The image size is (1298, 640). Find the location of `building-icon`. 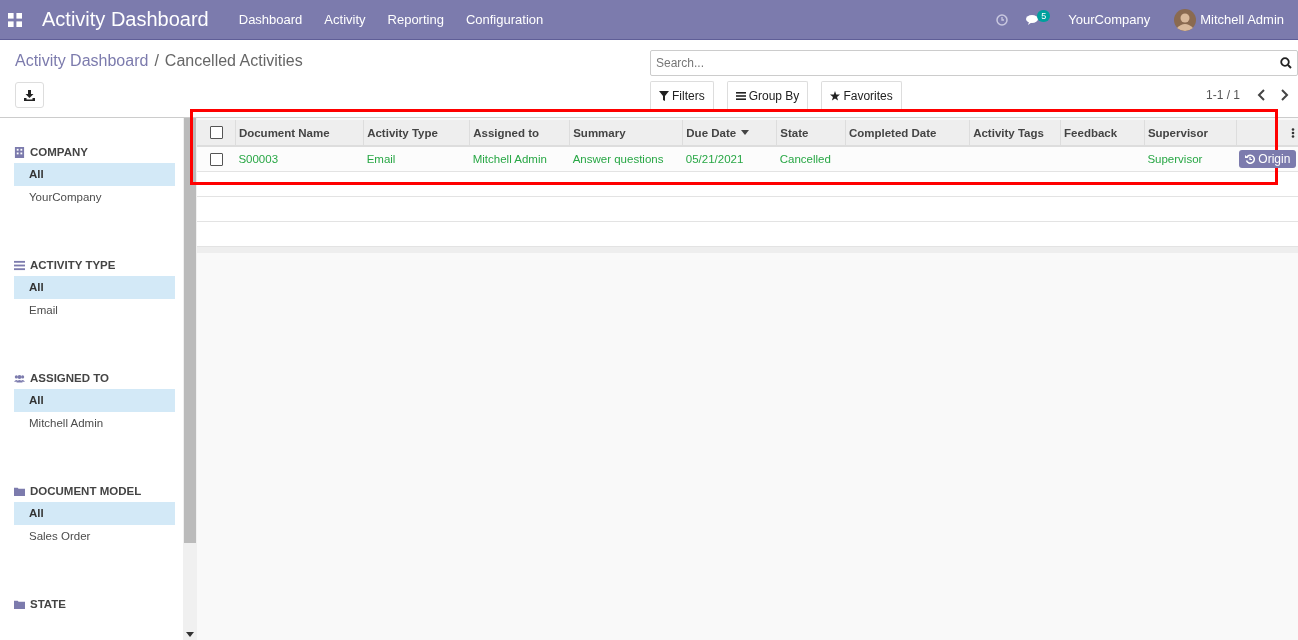

building-icon is located at coordinates (19, 152).